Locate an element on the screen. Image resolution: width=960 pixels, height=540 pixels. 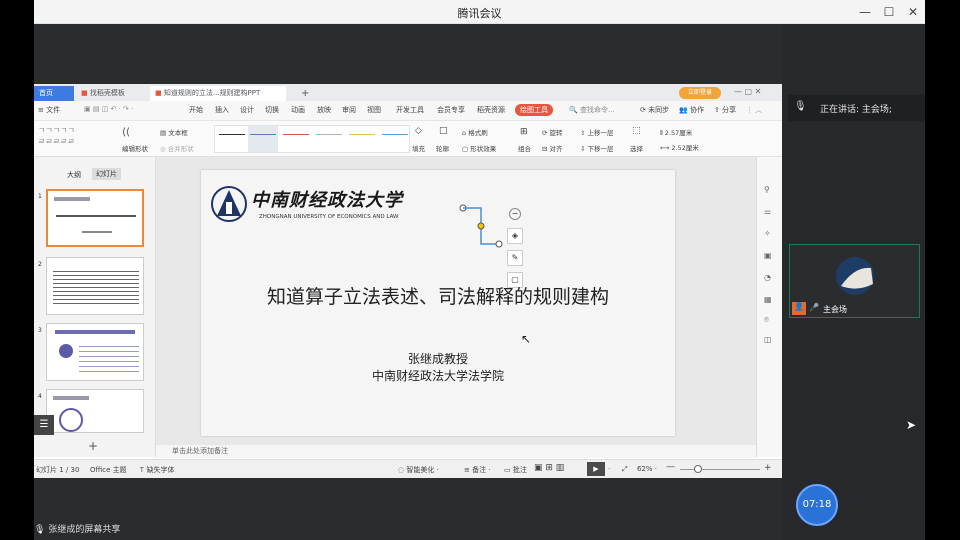
align-button: ⊟ 对齐 is located at coordinates (552, 148).